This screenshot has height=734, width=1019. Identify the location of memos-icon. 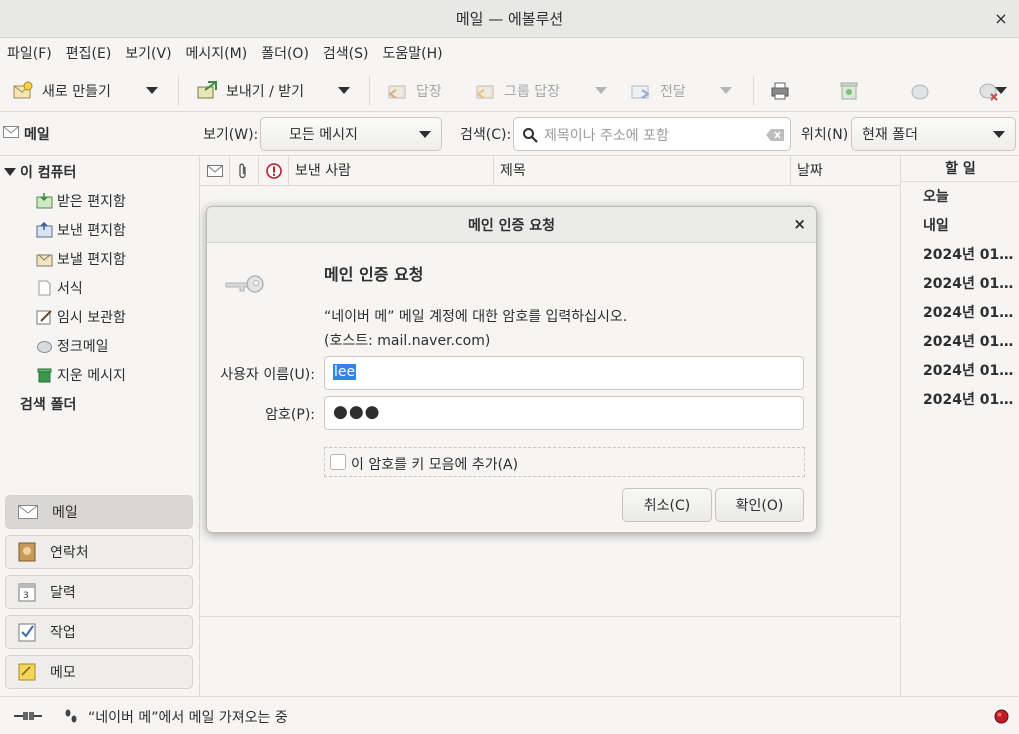
(27, 672).